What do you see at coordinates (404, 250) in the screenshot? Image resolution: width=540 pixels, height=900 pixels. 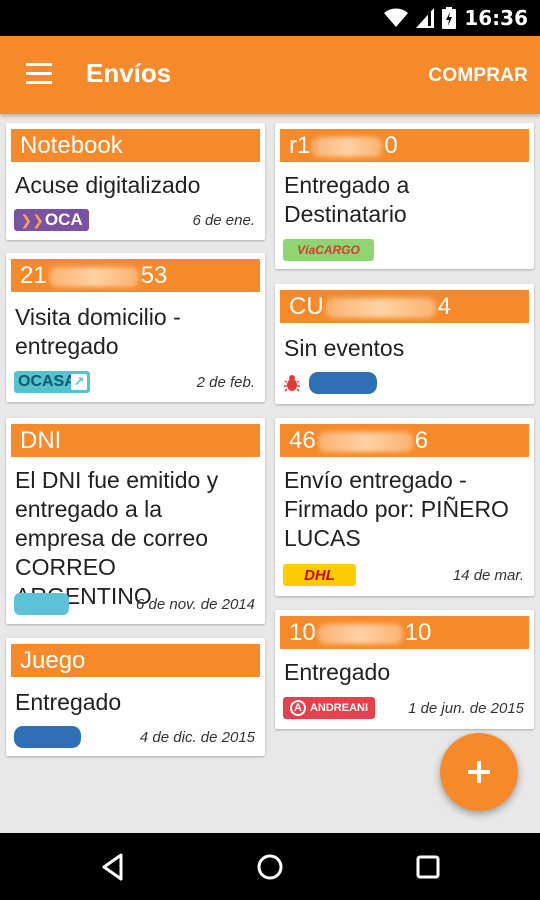 I see `card-footer: VíaCARGO` at bounding box center [404, 250].